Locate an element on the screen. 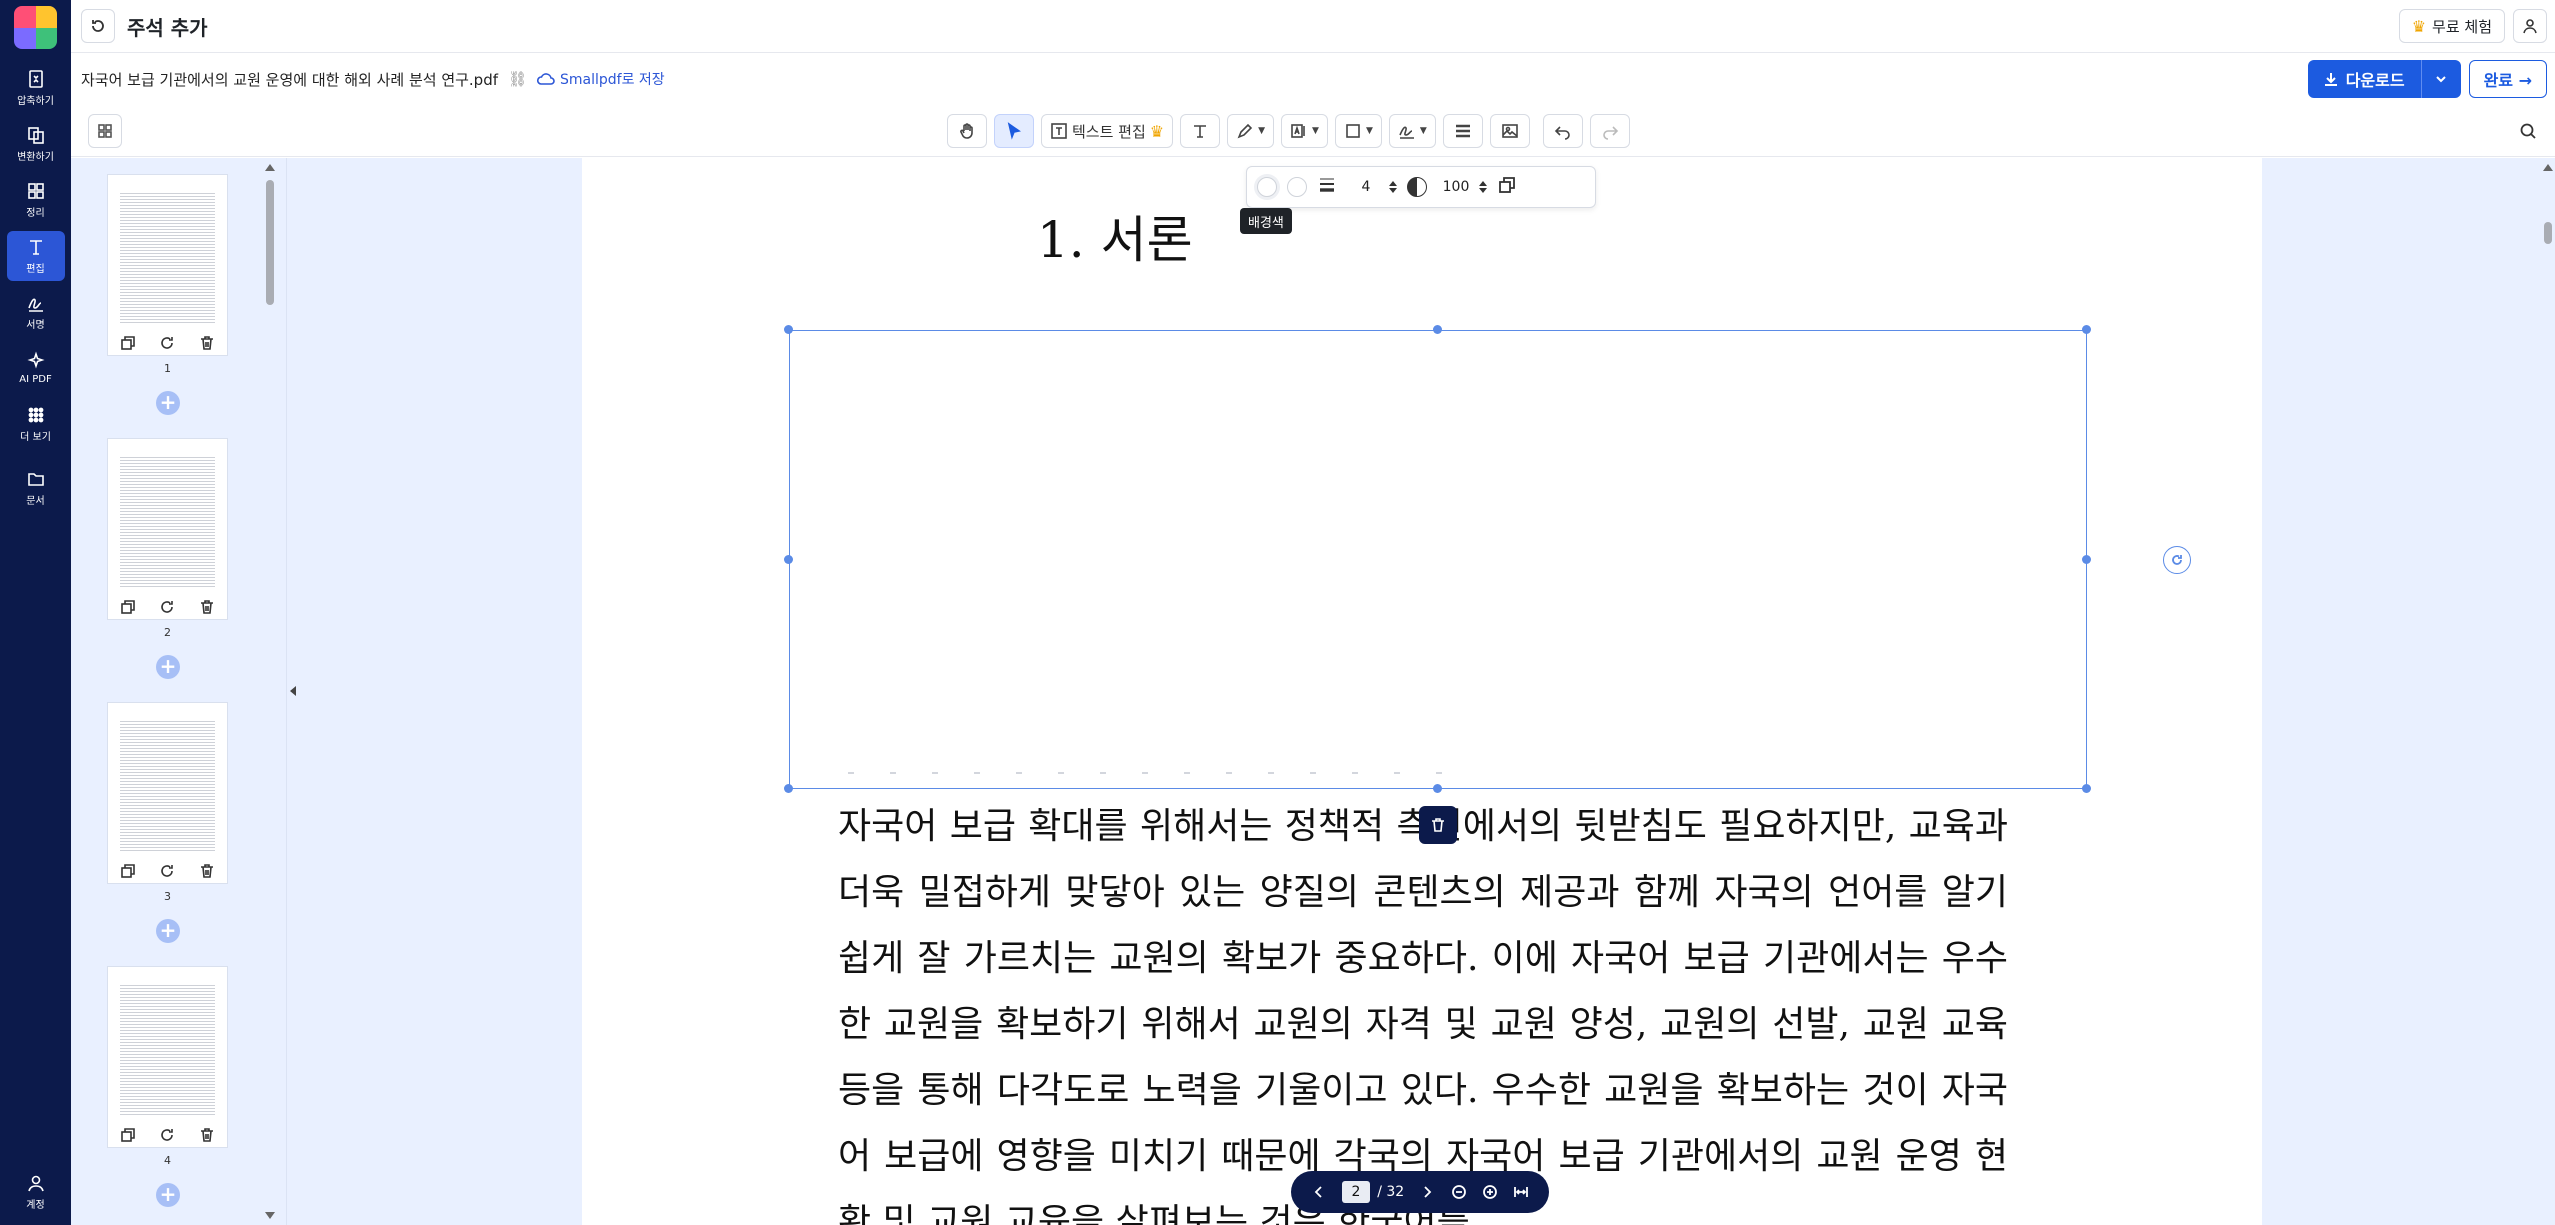  canvas-scroll-thumb is located at coordinates (2548, 233).